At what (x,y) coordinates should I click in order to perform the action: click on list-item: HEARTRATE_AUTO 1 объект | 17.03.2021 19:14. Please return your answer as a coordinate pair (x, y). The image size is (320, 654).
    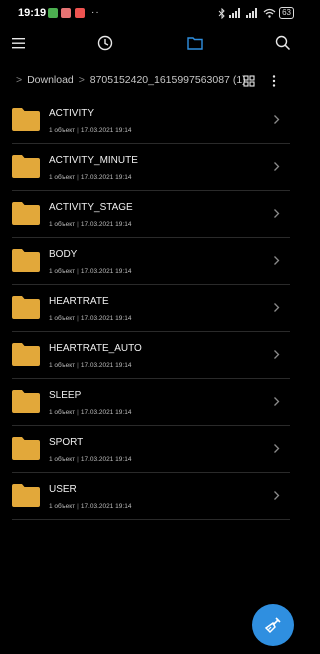
    Looking at the image, I should click on (151, 356).